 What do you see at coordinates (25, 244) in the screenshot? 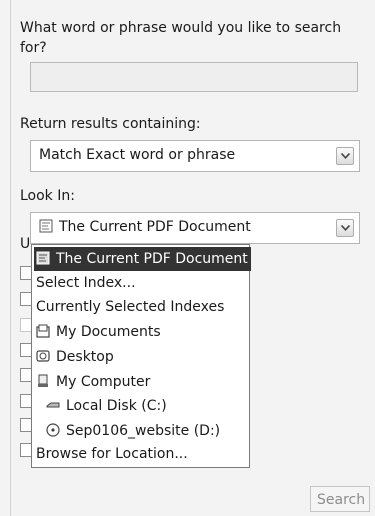
I see `hidden-section-label: U` at bounding box center [25, 244].